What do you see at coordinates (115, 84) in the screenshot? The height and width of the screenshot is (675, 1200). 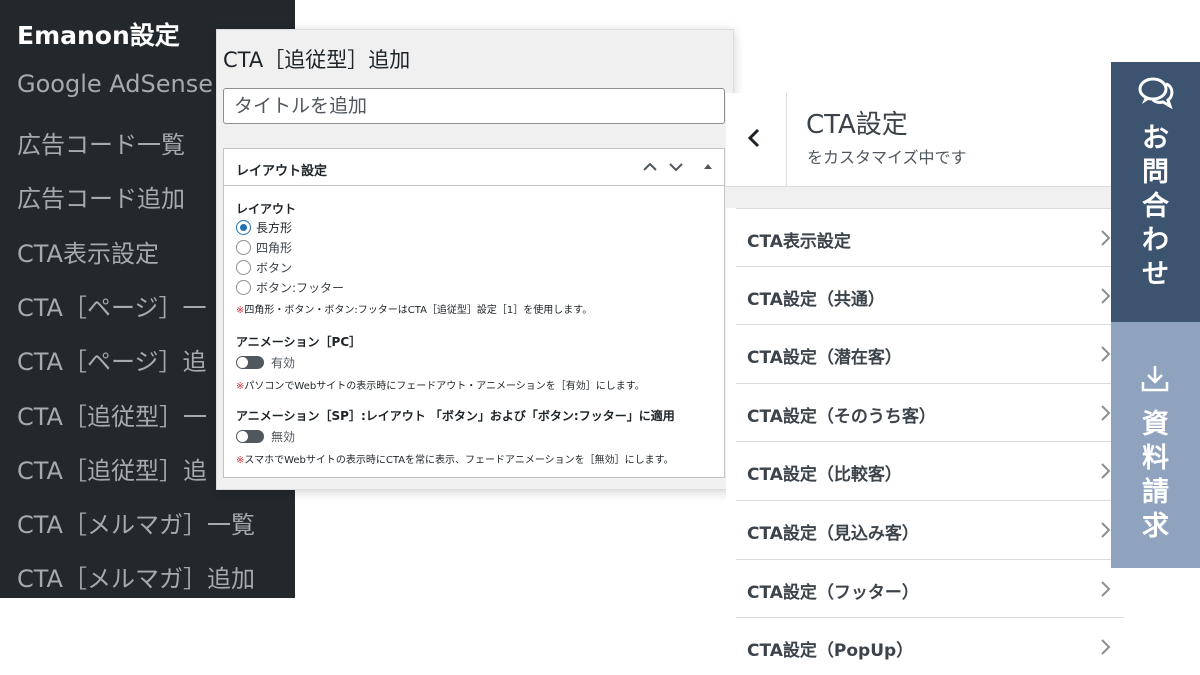 I see `menu-item-adsense: Google AdSense` at bounding box center [115, 84].